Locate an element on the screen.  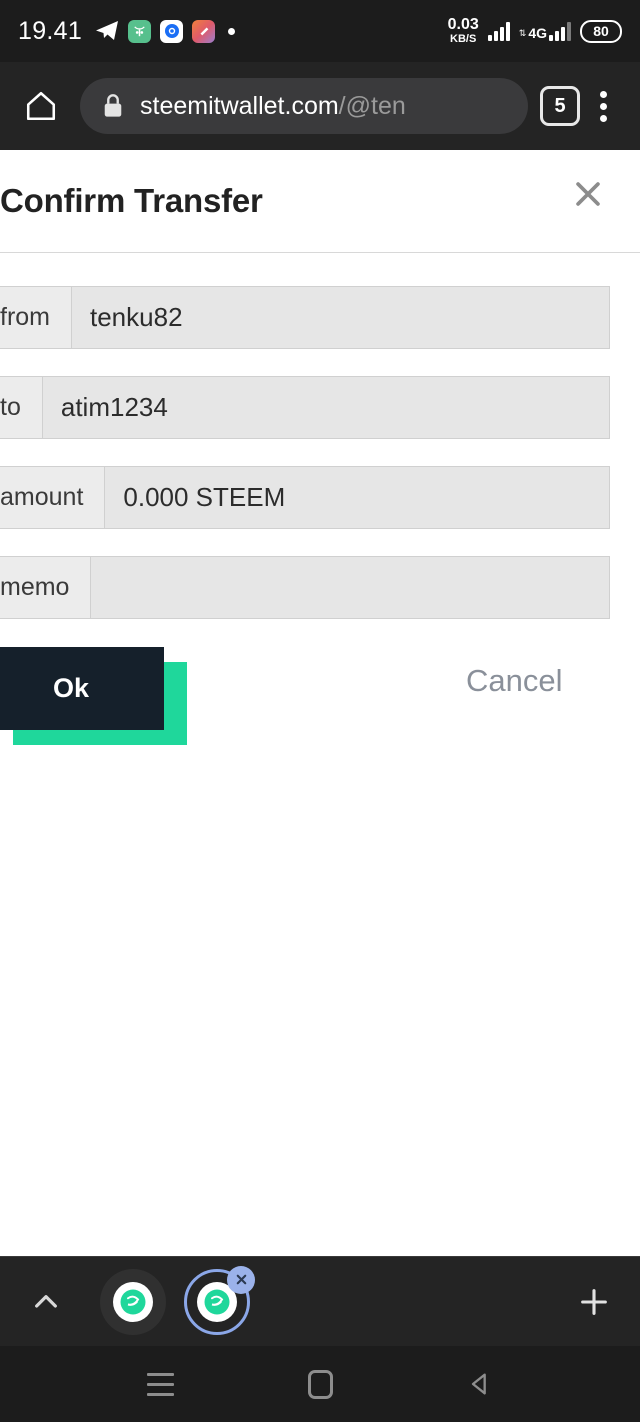
browser-tab-strip is located at coordinates (320, 1301).